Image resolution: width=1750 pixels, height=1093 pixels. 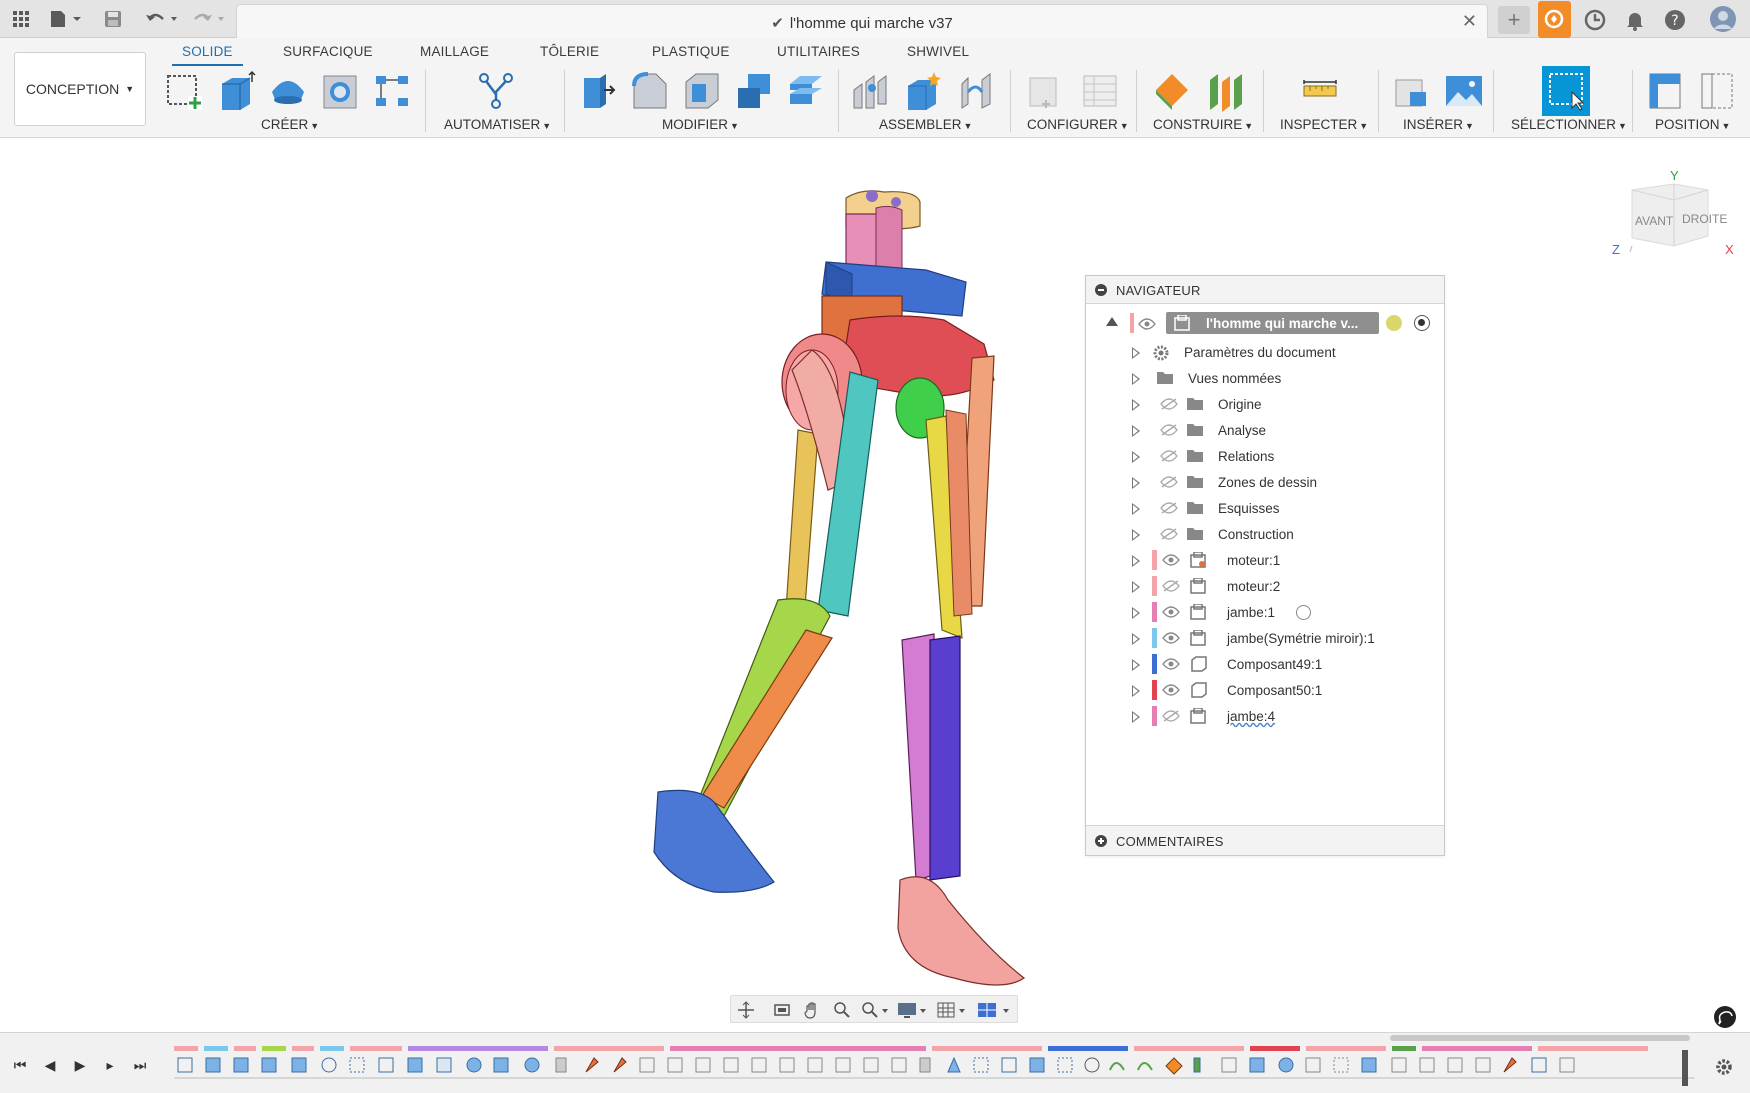 I want to click on chat-bubble-icon, so click(x=1725, y=1017).